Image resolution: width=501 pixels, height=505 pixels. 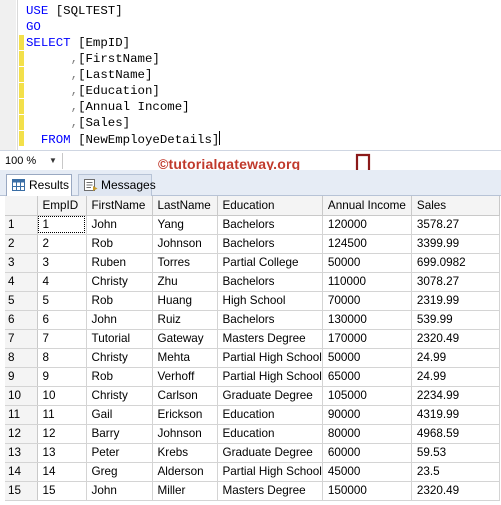 What do you see at coordinates (367, 434) in the screenshot?
I see `table-cell: 80000` at bounding box center [367, 434].